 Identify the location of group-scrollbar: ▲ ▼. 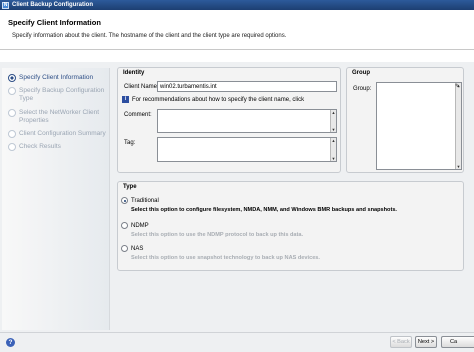
(458, 126).